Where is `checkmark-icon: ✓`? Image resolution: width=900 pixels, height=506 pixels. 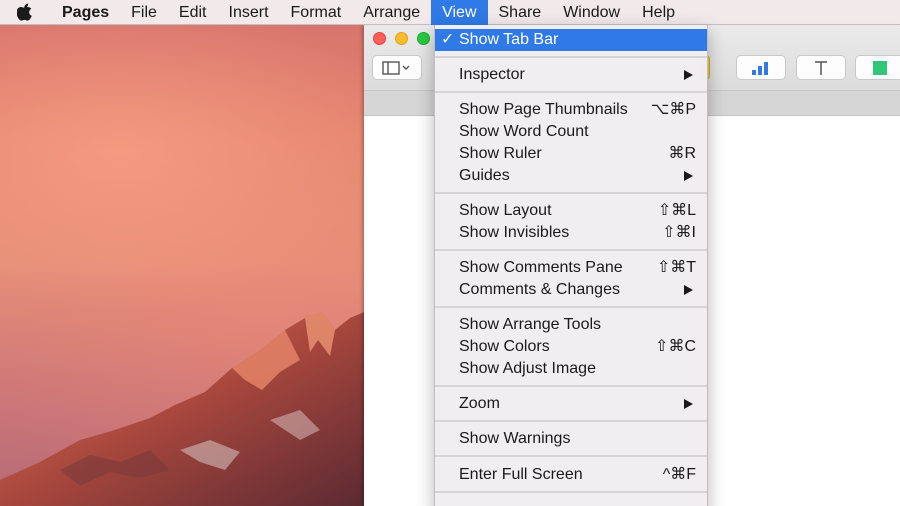 checkmark-icon: ✓ is located at coordinates (448, 39).